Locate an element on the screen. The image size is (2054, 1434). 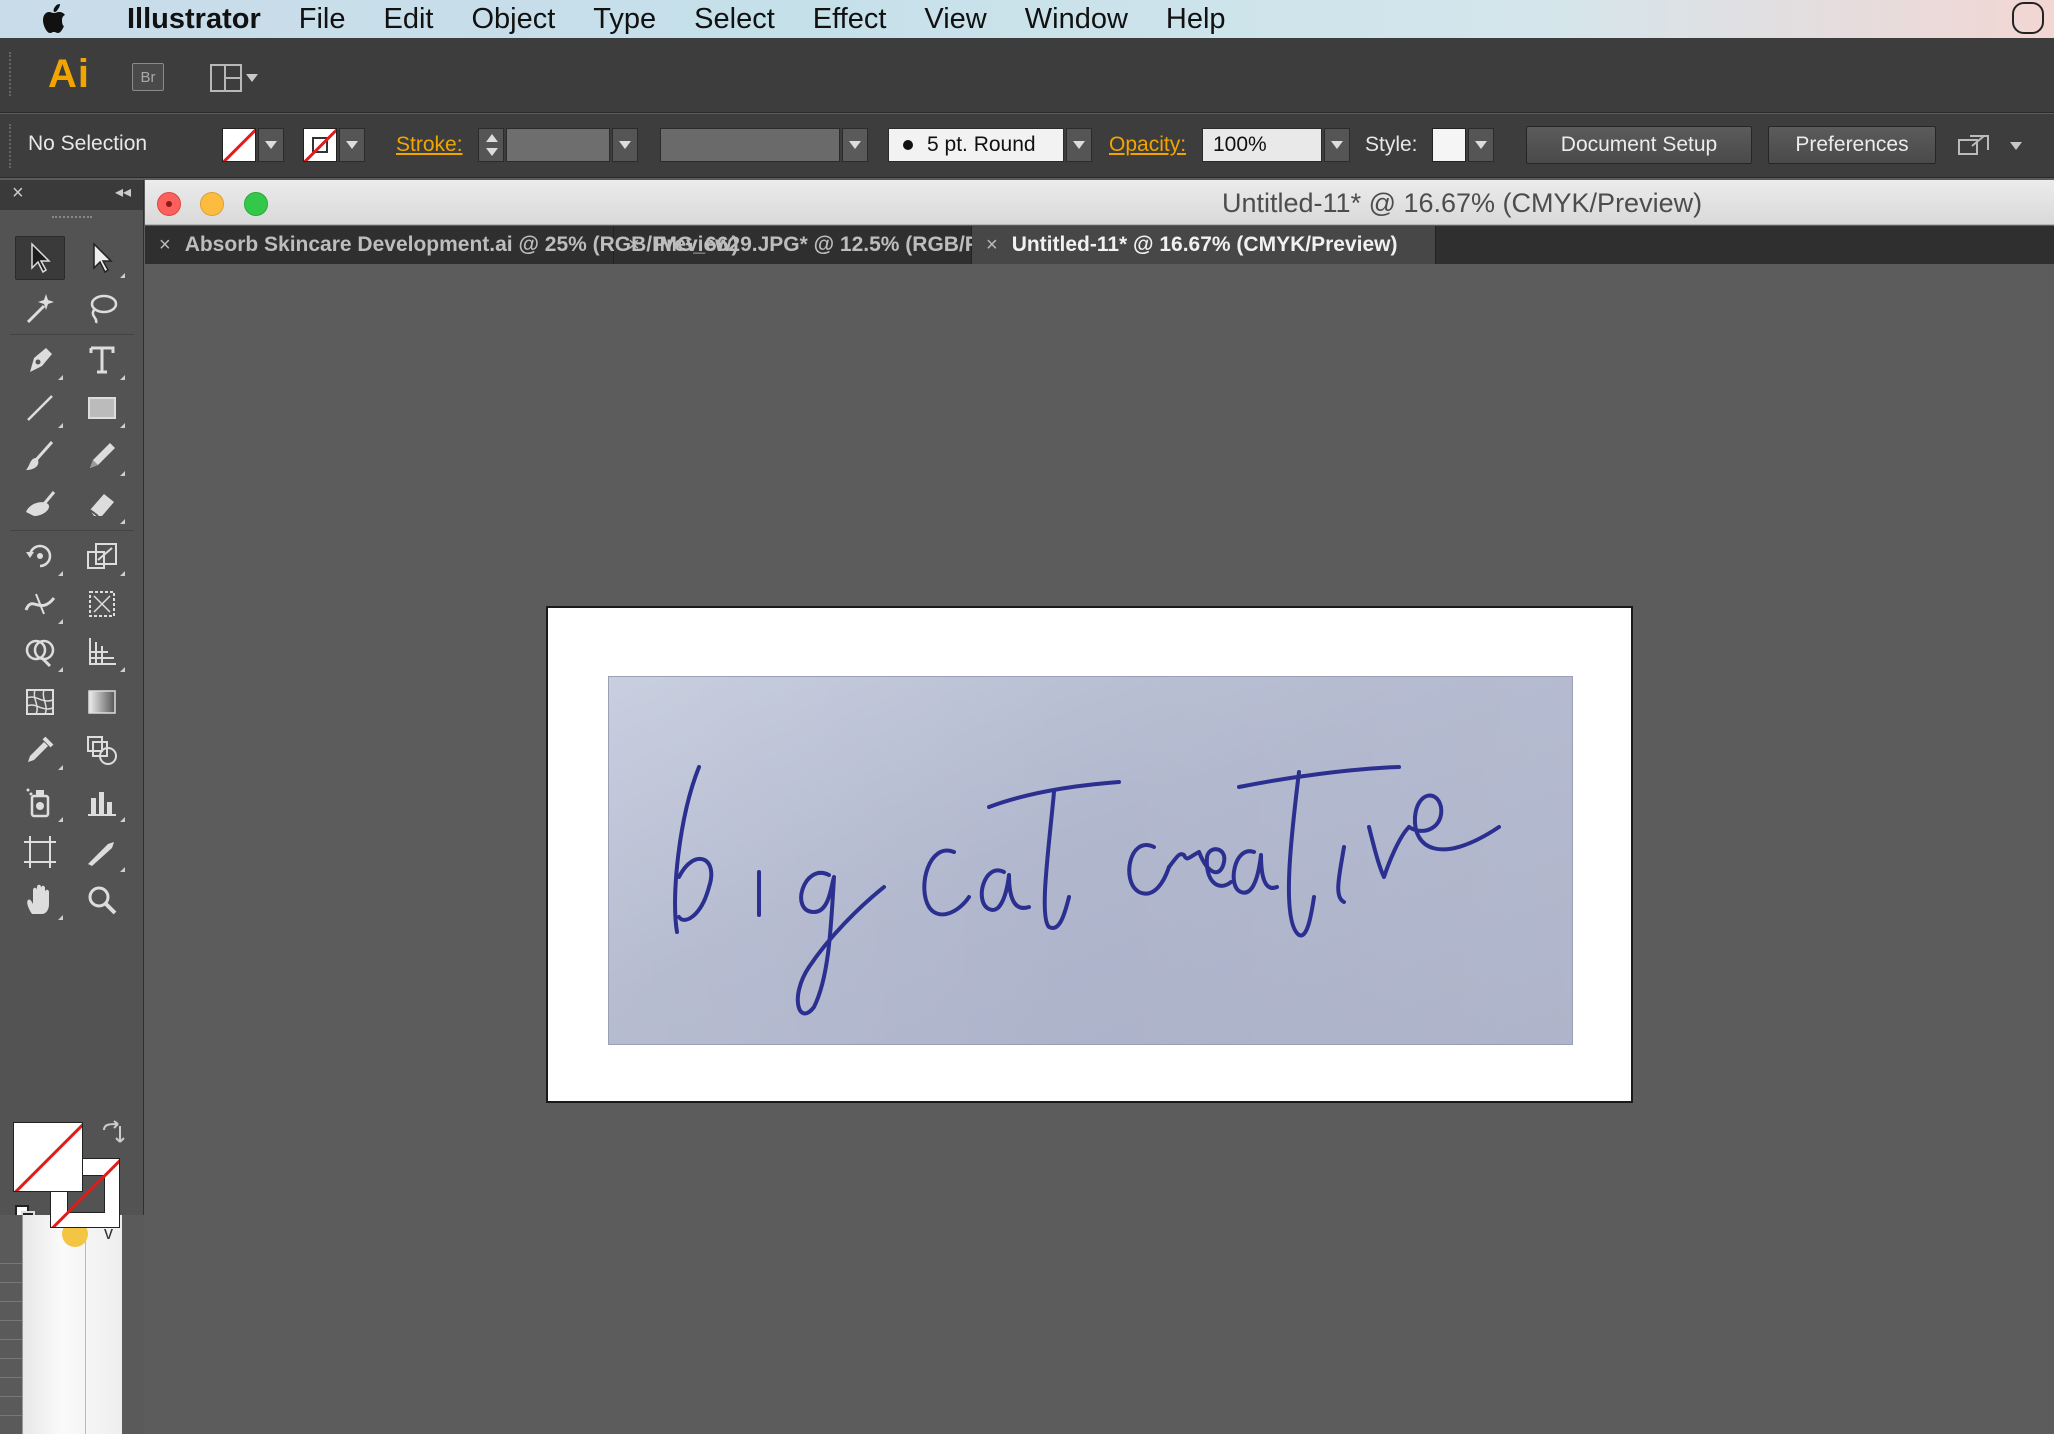
magic-wand-tool is located at coordinates (40, 308).